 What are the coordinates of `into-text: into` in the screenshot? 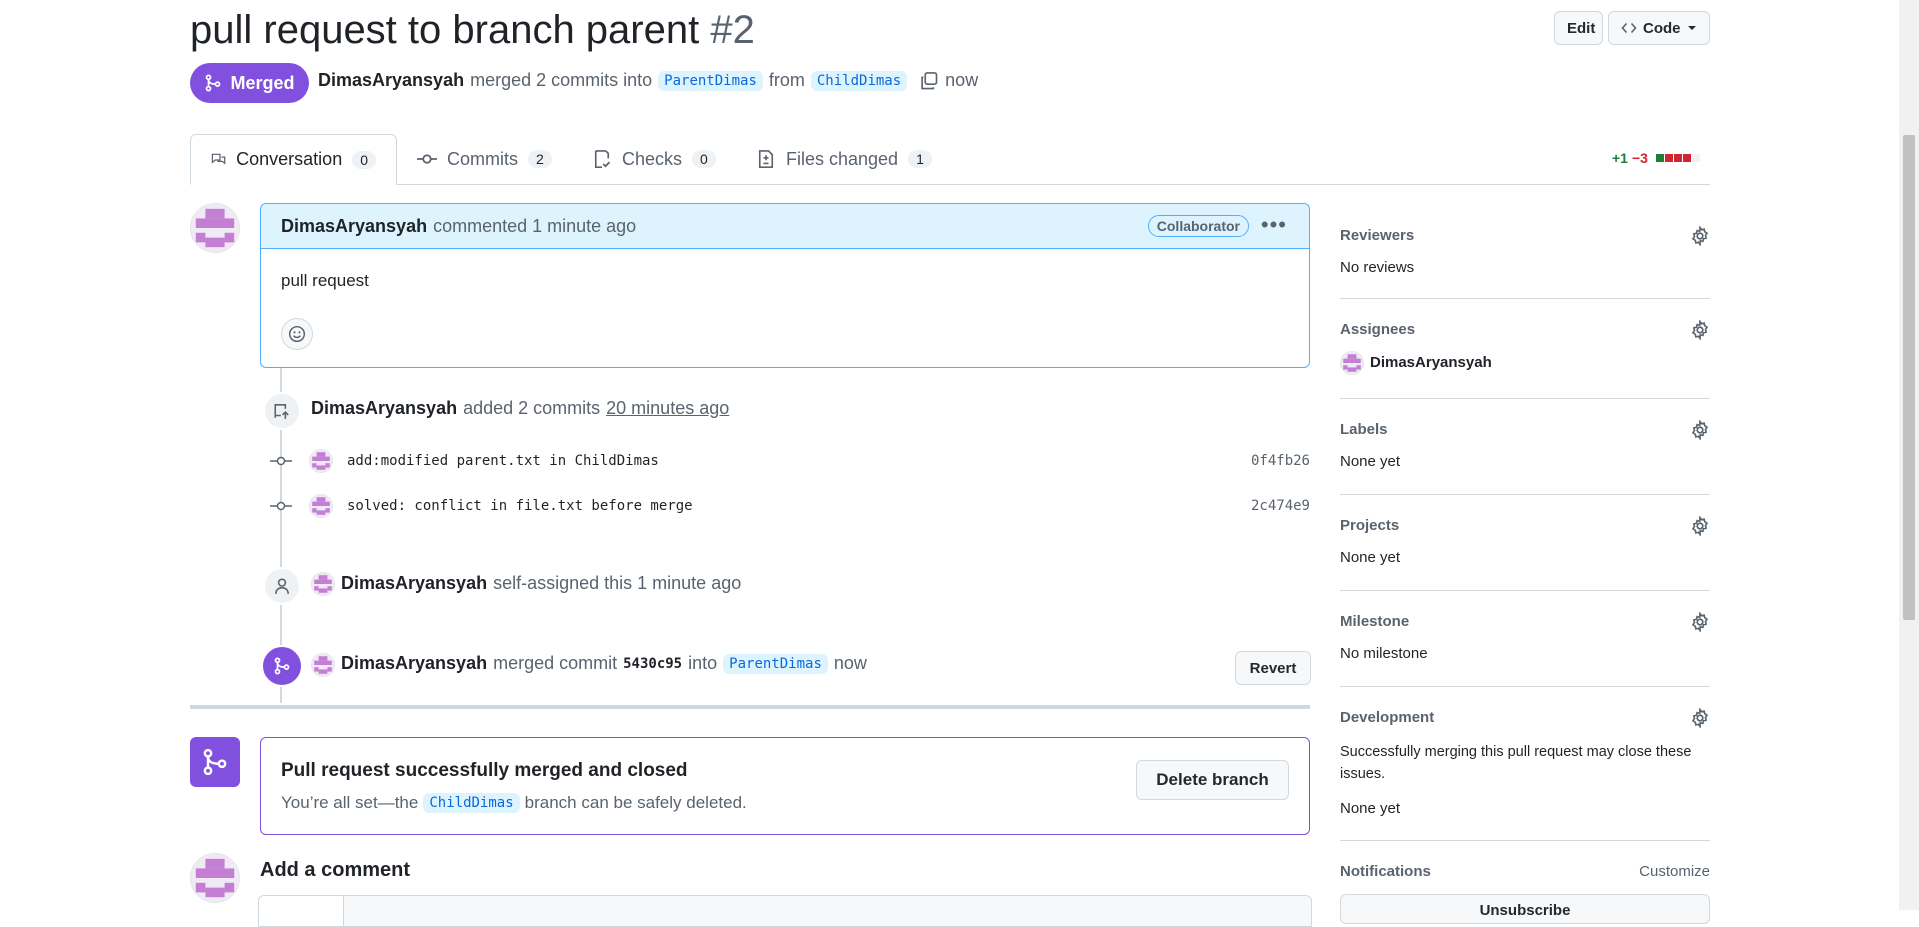 It's located at (703, 663).